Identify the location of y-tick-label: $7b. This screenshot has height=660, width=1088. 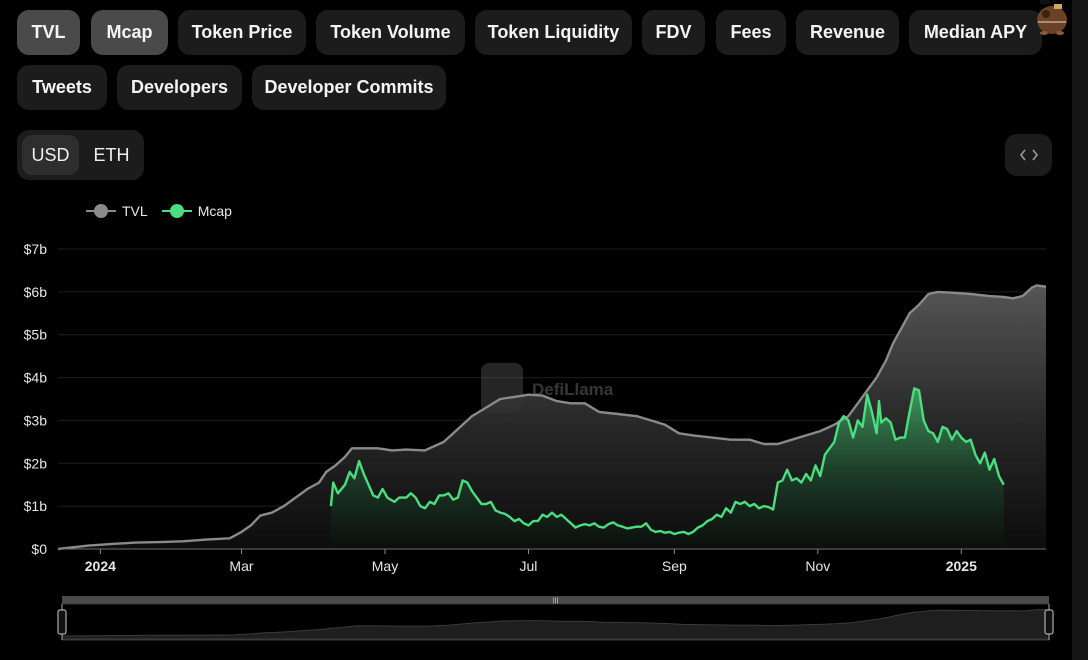
(36, 249).